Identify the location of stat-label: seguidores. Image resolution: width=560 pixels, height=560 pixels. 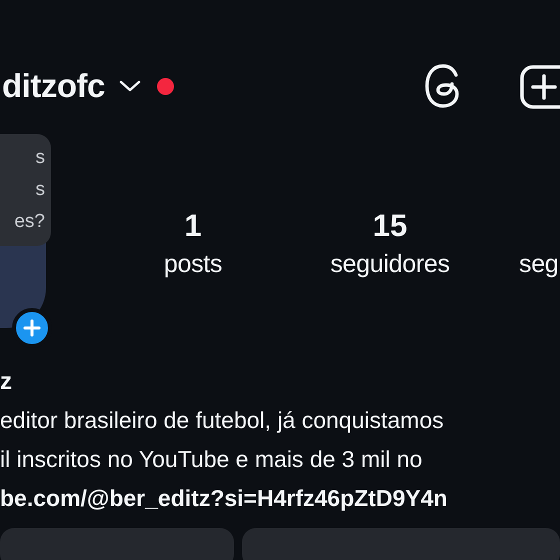
(390, 264).